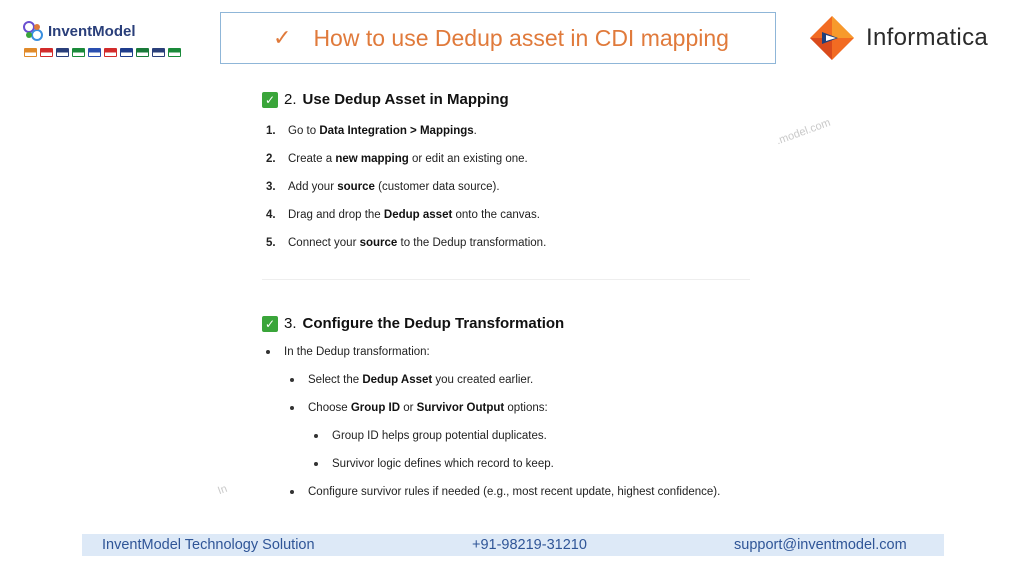 The height and width of the screenshot is (576, 1024). What do you see at coordinates (324, 243) in the screenshot?
I see `text: Connect your` at bounding box center [324, 243].